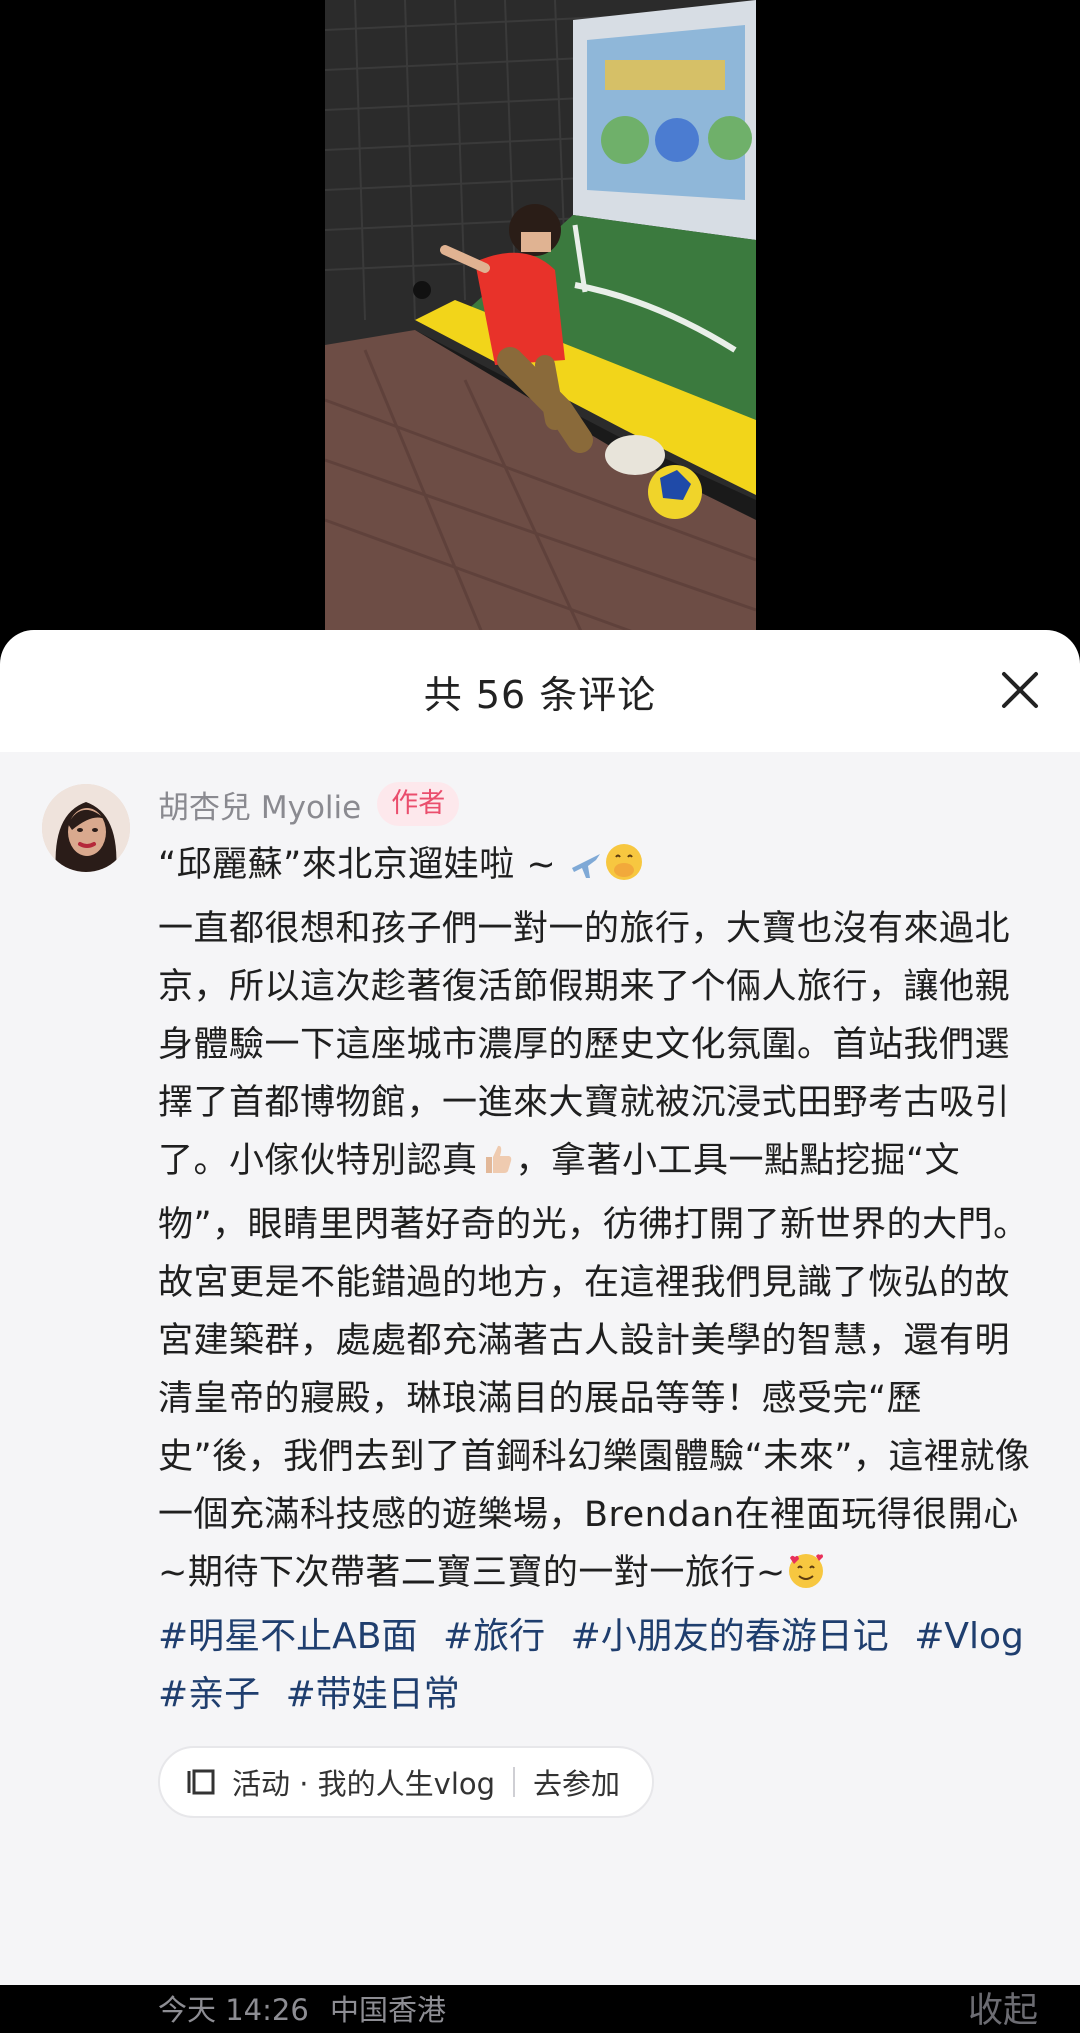  I want to click on author-badge: 作者, so click(418, 804).